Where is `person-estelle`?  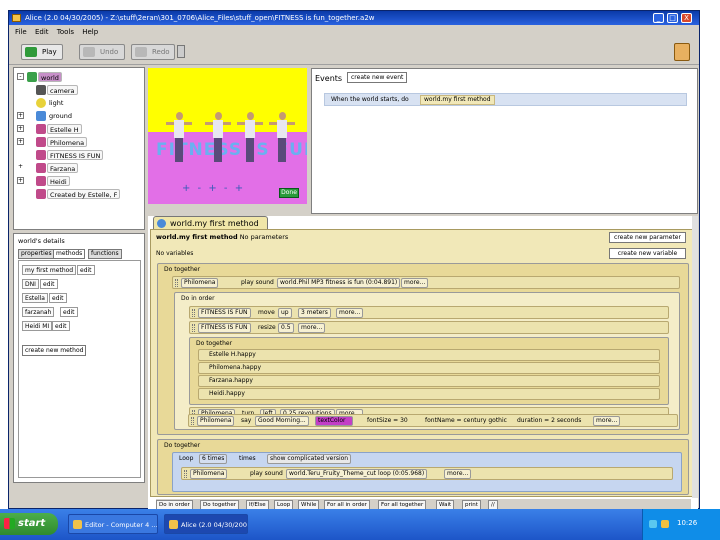 person-estelle is located at coordinates (179, 137).